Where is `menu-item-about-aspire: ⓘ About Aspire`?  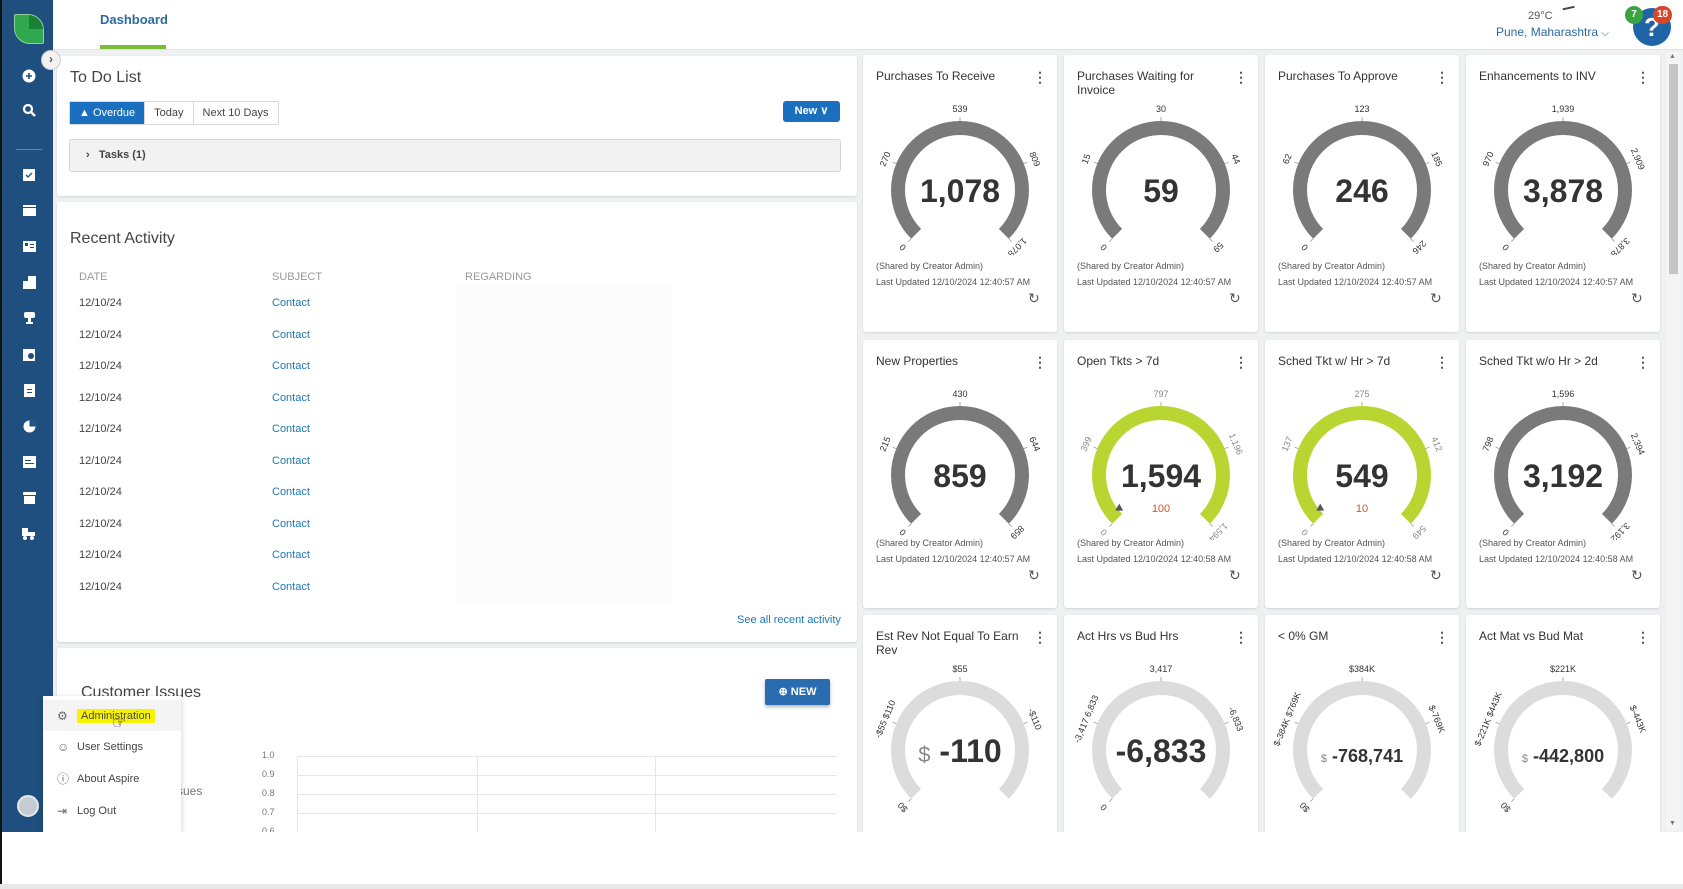 menu-item-about-aspire: ⓘ About Aspire is located at coordinates (112, 778).